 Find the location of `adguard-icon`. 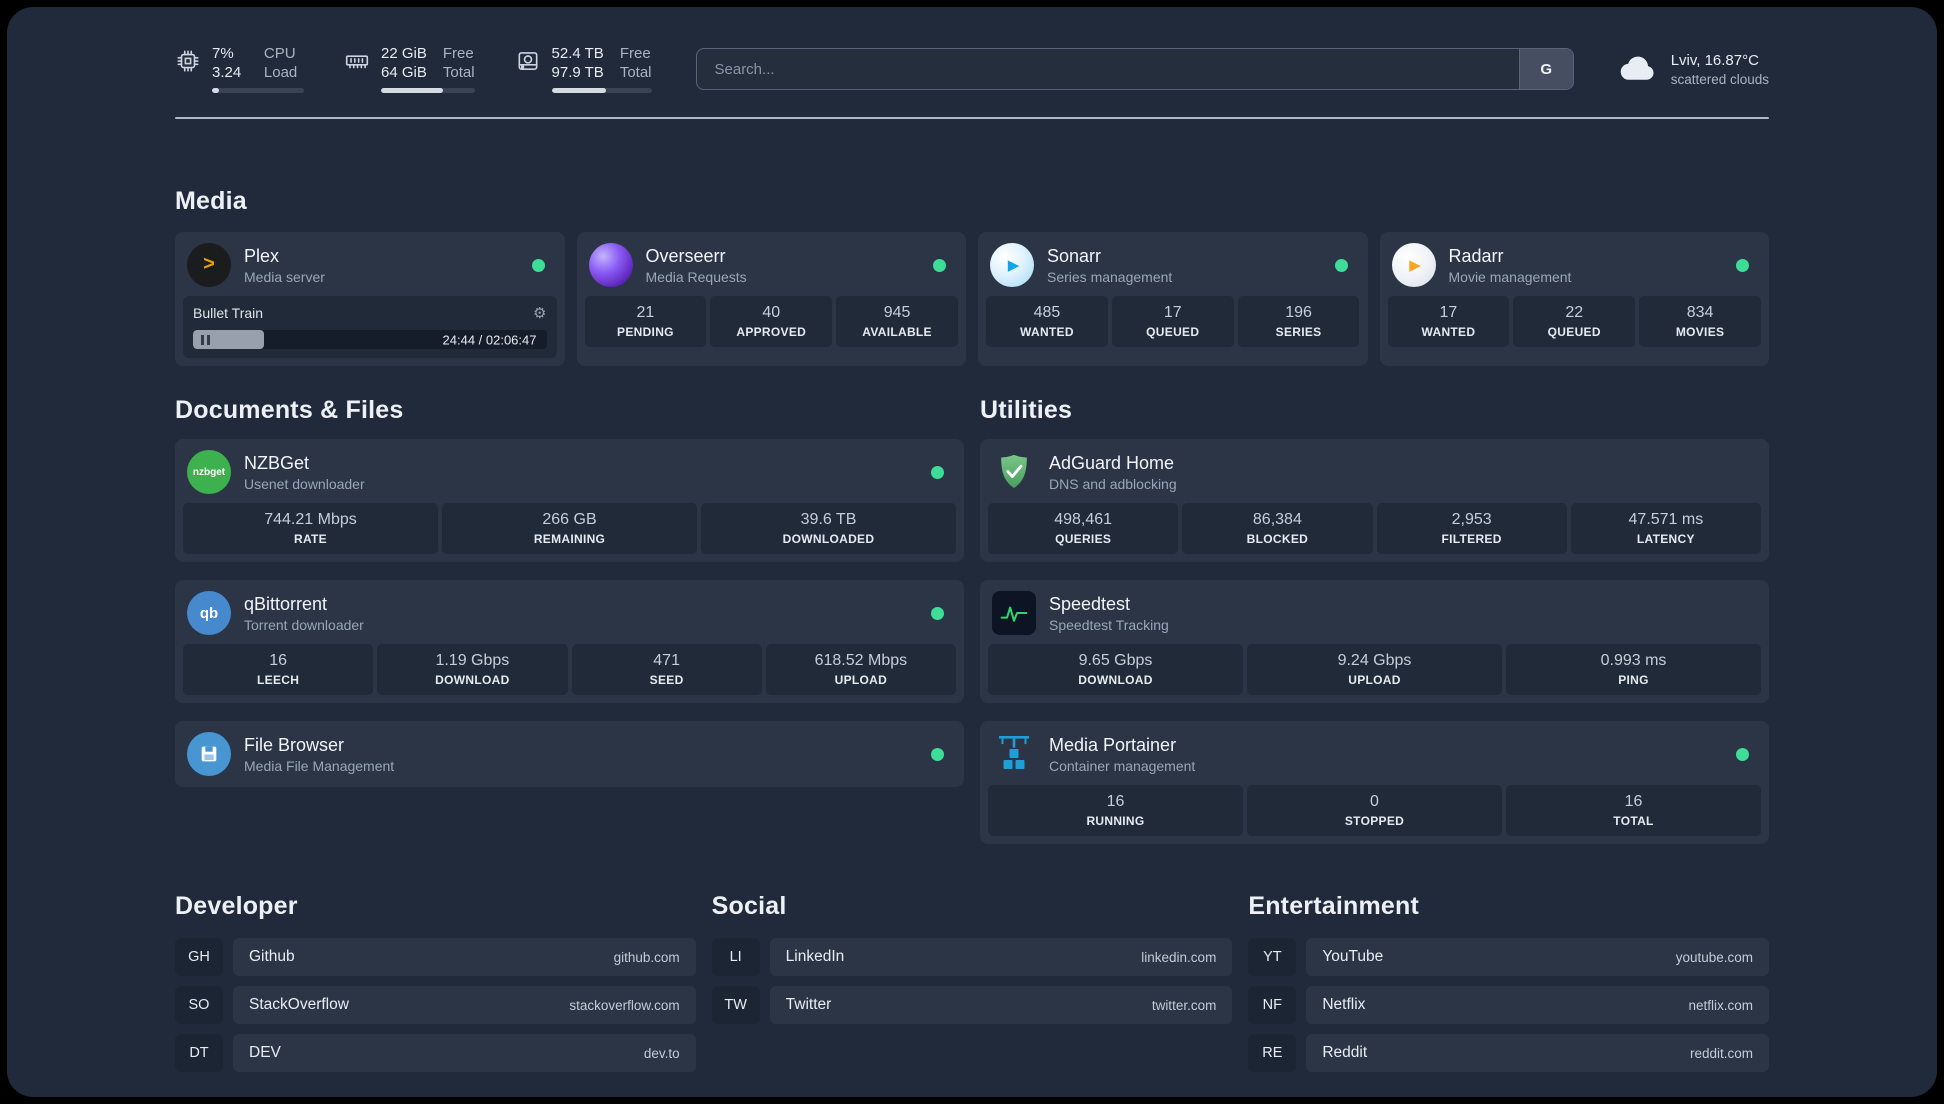

adguard-icon is located at coordinates (1014, 472).